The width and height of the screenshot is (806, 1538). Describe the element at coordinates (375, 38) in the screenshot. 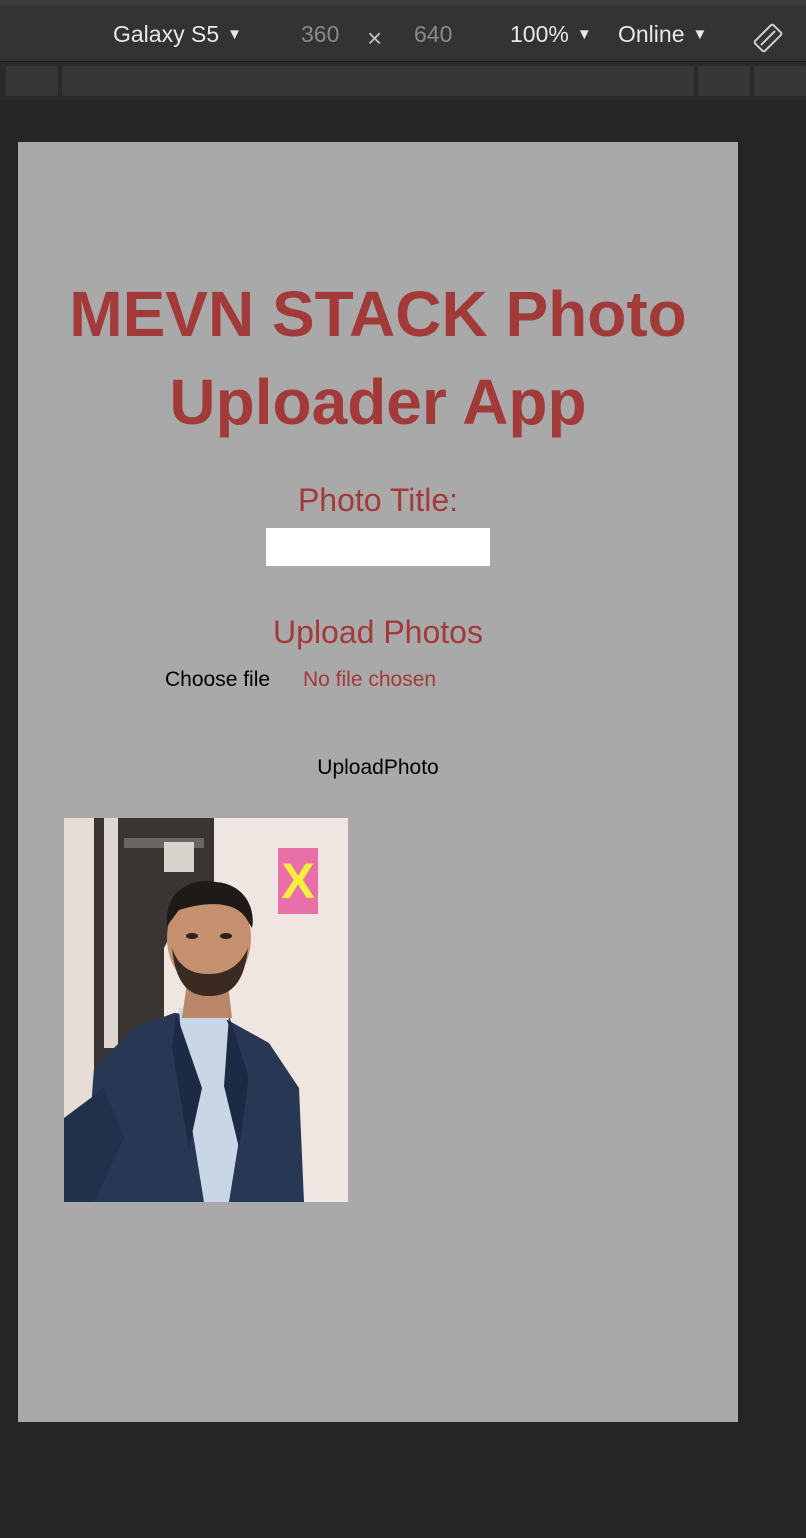

I see `times-icon: ×` at that location.